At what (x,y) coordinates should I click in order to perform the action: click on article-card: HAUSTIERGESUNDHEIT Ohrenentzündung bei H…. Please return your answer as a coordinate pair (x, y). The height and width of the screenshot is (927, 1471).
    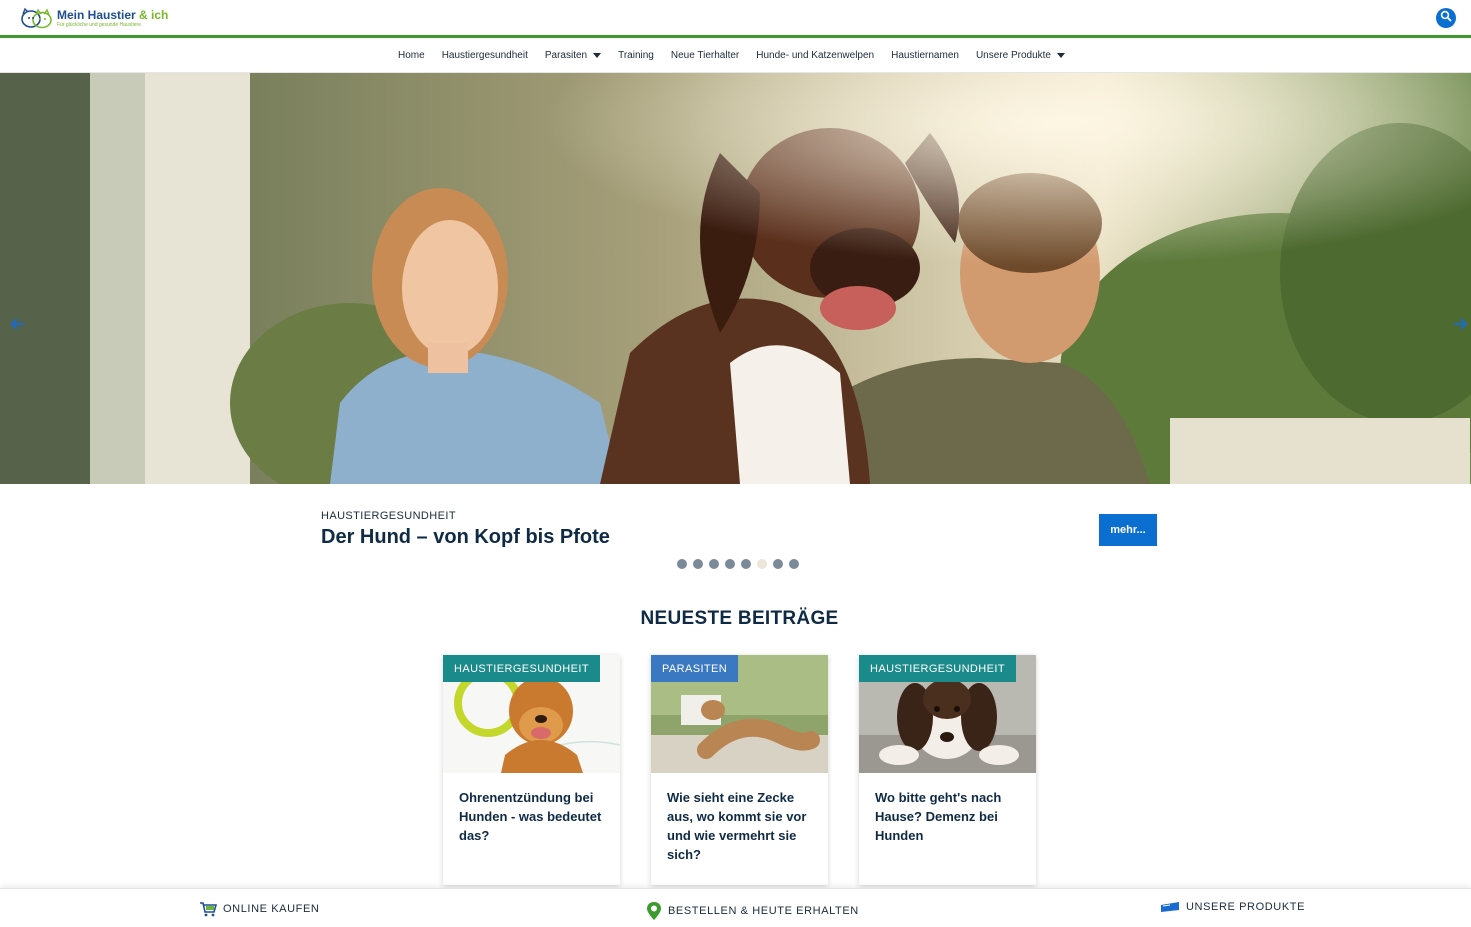
    Looking at the image, I should click on (531, 770).